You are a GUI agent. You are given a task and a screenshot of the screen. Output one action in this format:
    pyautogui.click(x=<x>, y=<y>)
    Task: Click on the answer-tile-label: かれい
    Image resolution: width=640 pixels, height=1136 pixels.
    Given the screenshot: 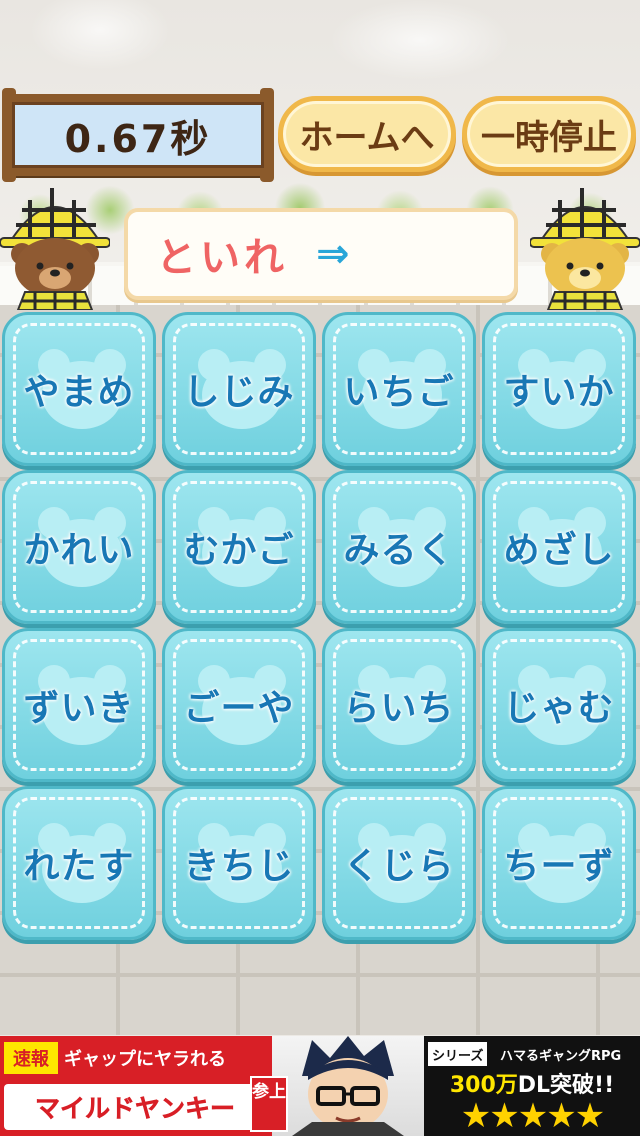 What is the action you would take?
    pyautogui.click(x=79, y=550)
    